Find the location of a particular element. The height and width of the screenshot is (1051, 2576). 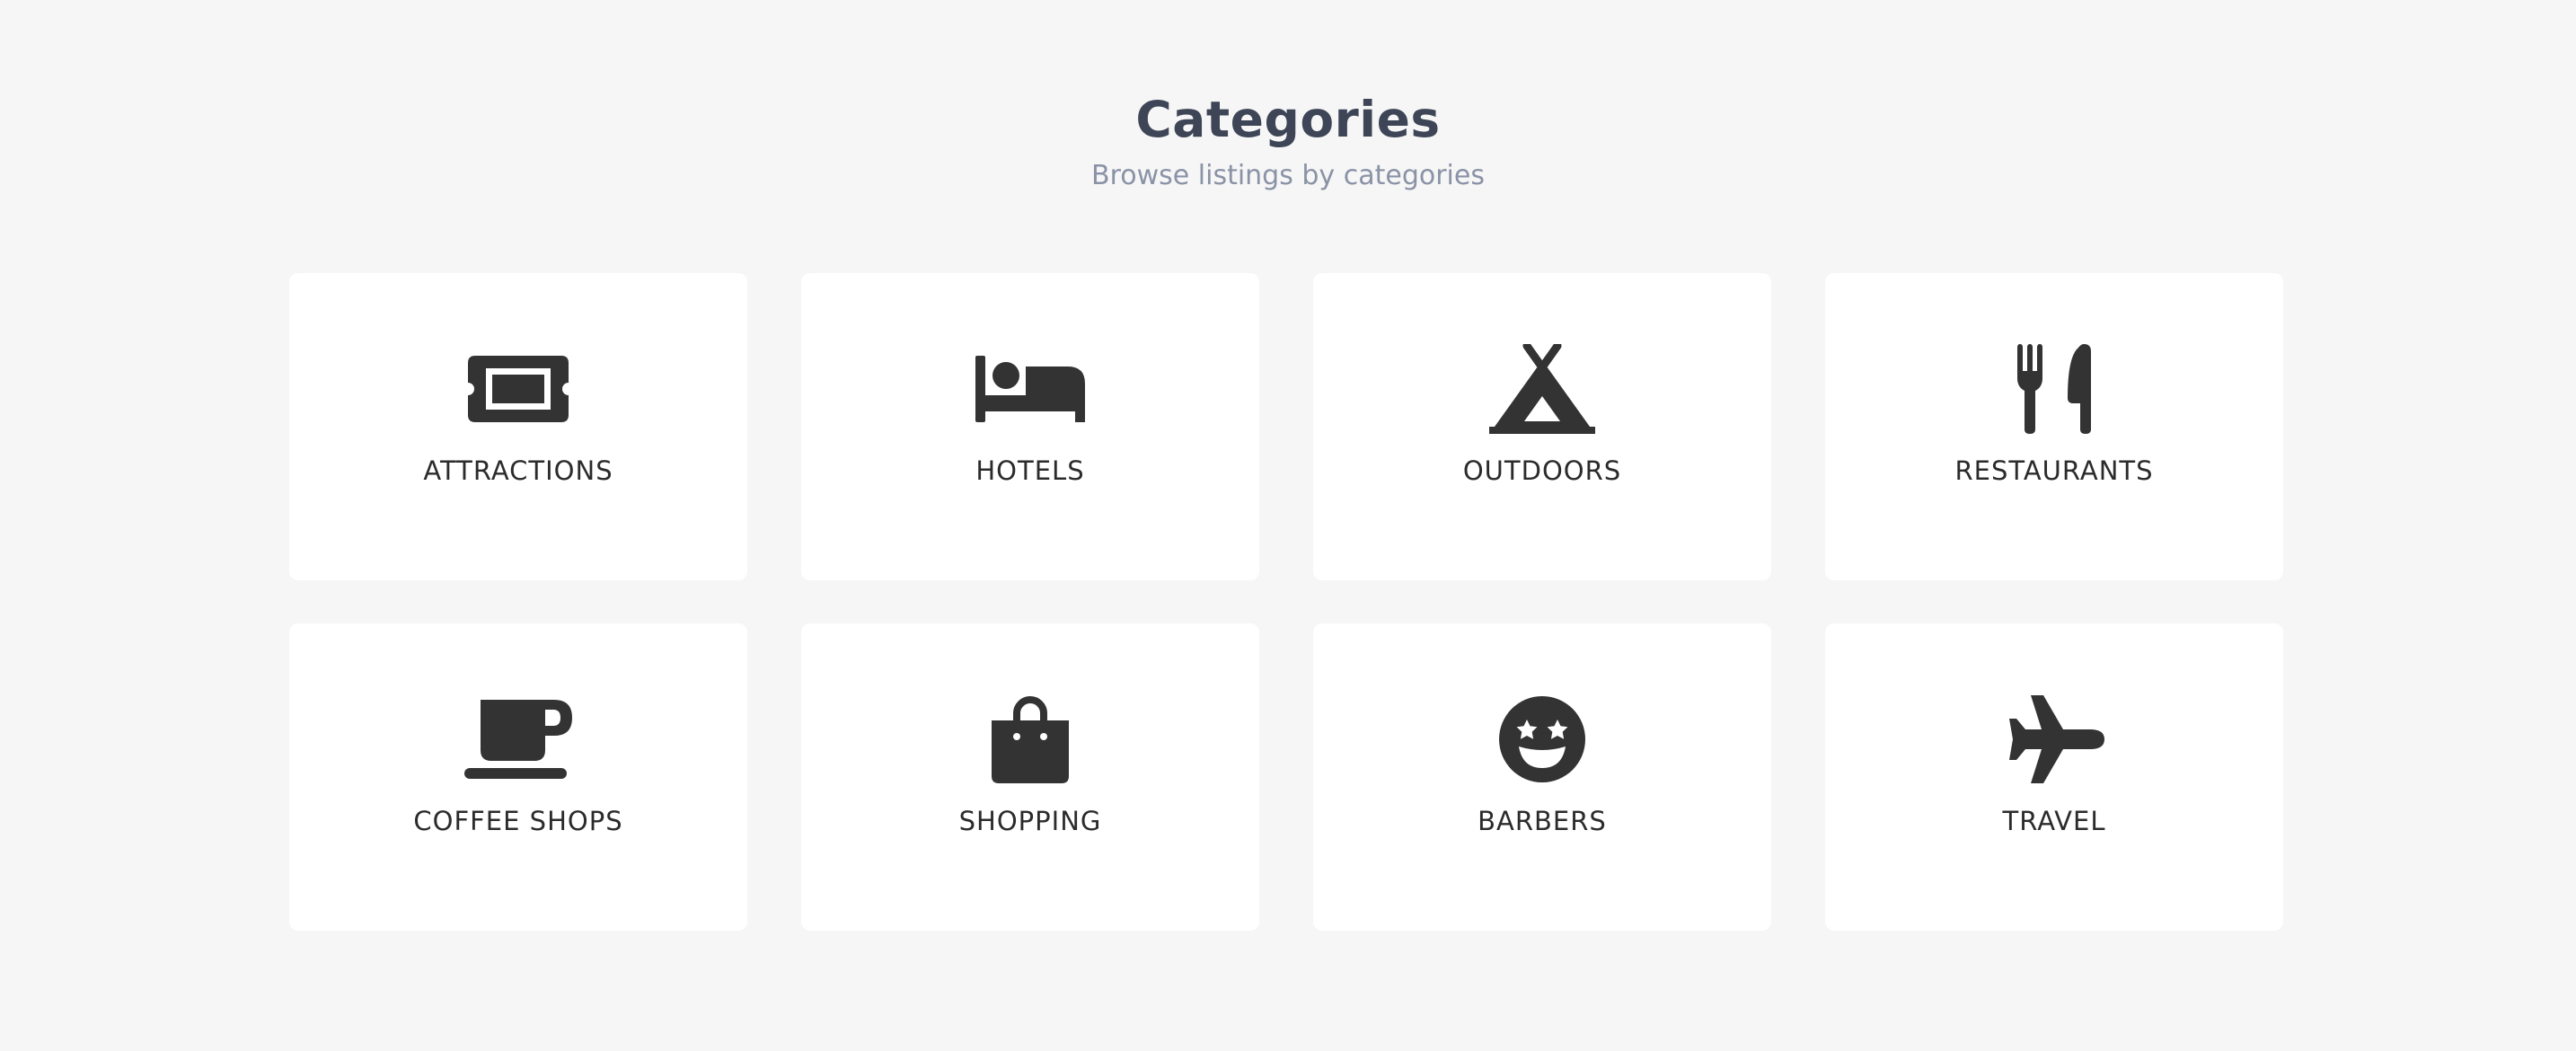

bed-icon is located at coordinates (1030, 389).